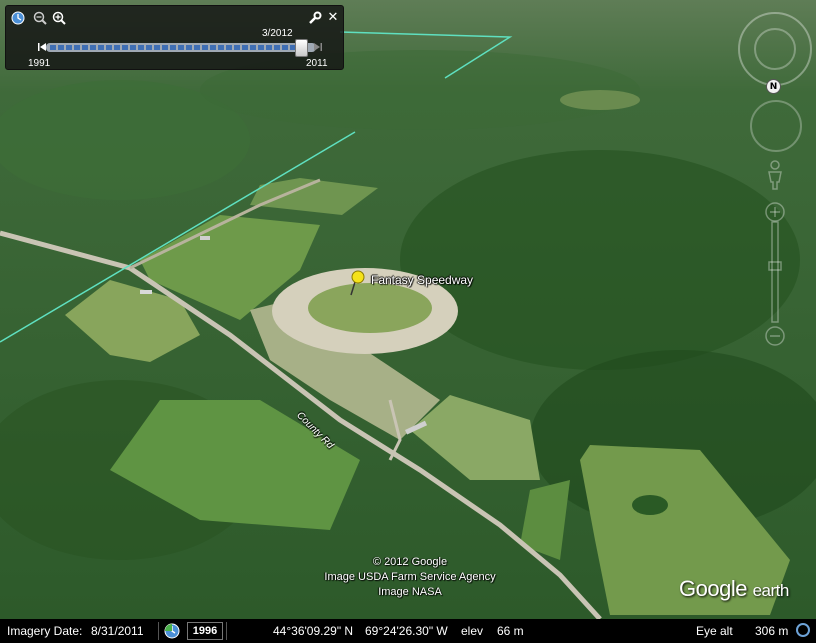  What do you see at coordinates (59, 18) in the screenshot?
I see `zoom-in-icon` at bounding box center [59, 18].